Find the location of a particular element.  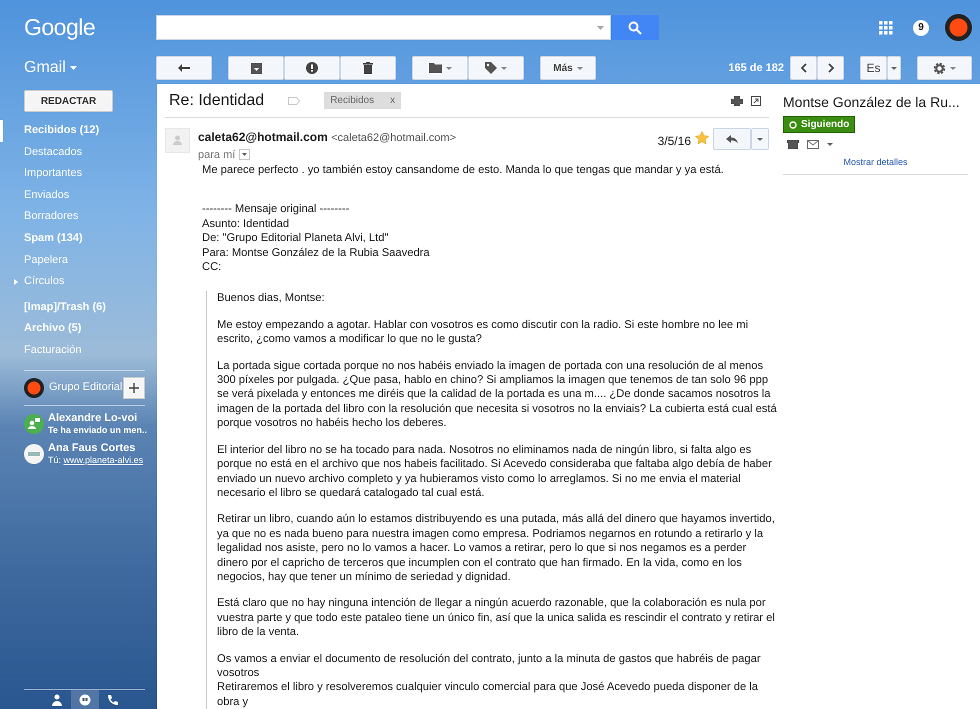

person-icon is located at coordinates (56, 700).